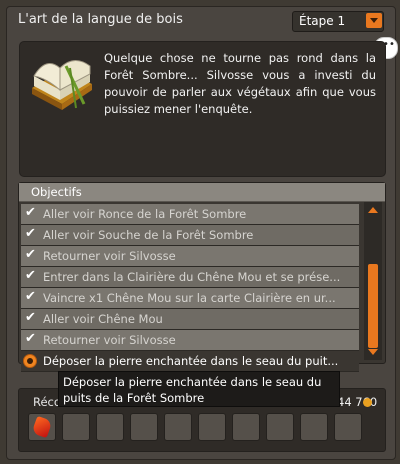 Image resolution: width=400 pixels, height=464 pixels. Describe the element at coordinates (202, 192) in the screenshot. I see `objectives-header: Objectifs` at that location.